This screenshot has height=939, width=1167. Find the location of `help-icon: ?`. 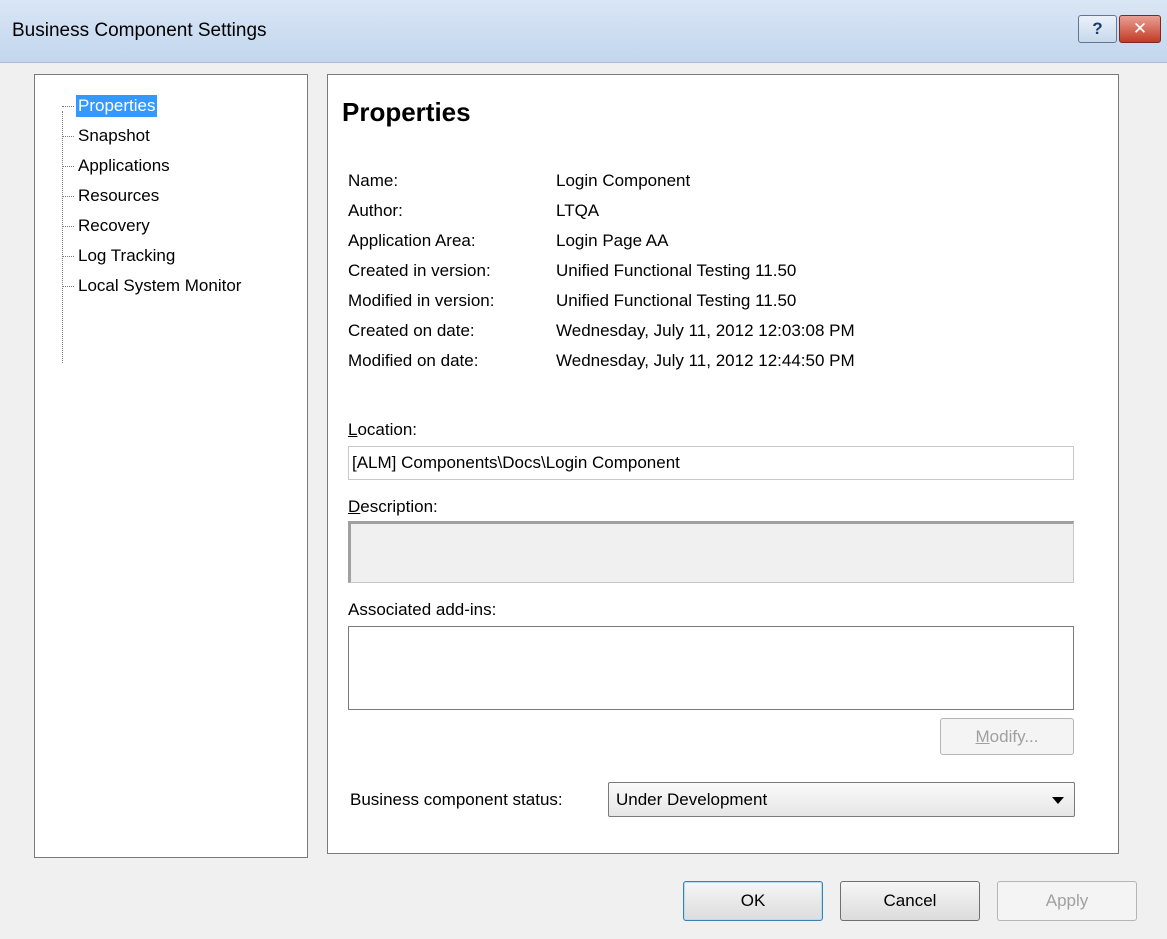

help-icon: ? is located at coordinates (1097, 28).